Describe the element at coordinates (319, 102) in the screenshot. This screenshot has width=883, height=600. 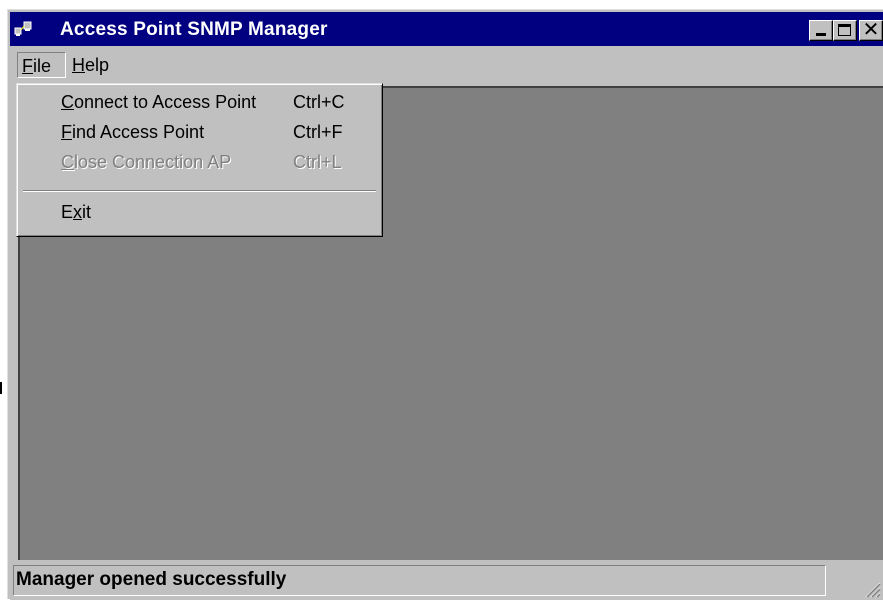
I see `menu-item-connect-shortcut: Ctrl+C` at that location.